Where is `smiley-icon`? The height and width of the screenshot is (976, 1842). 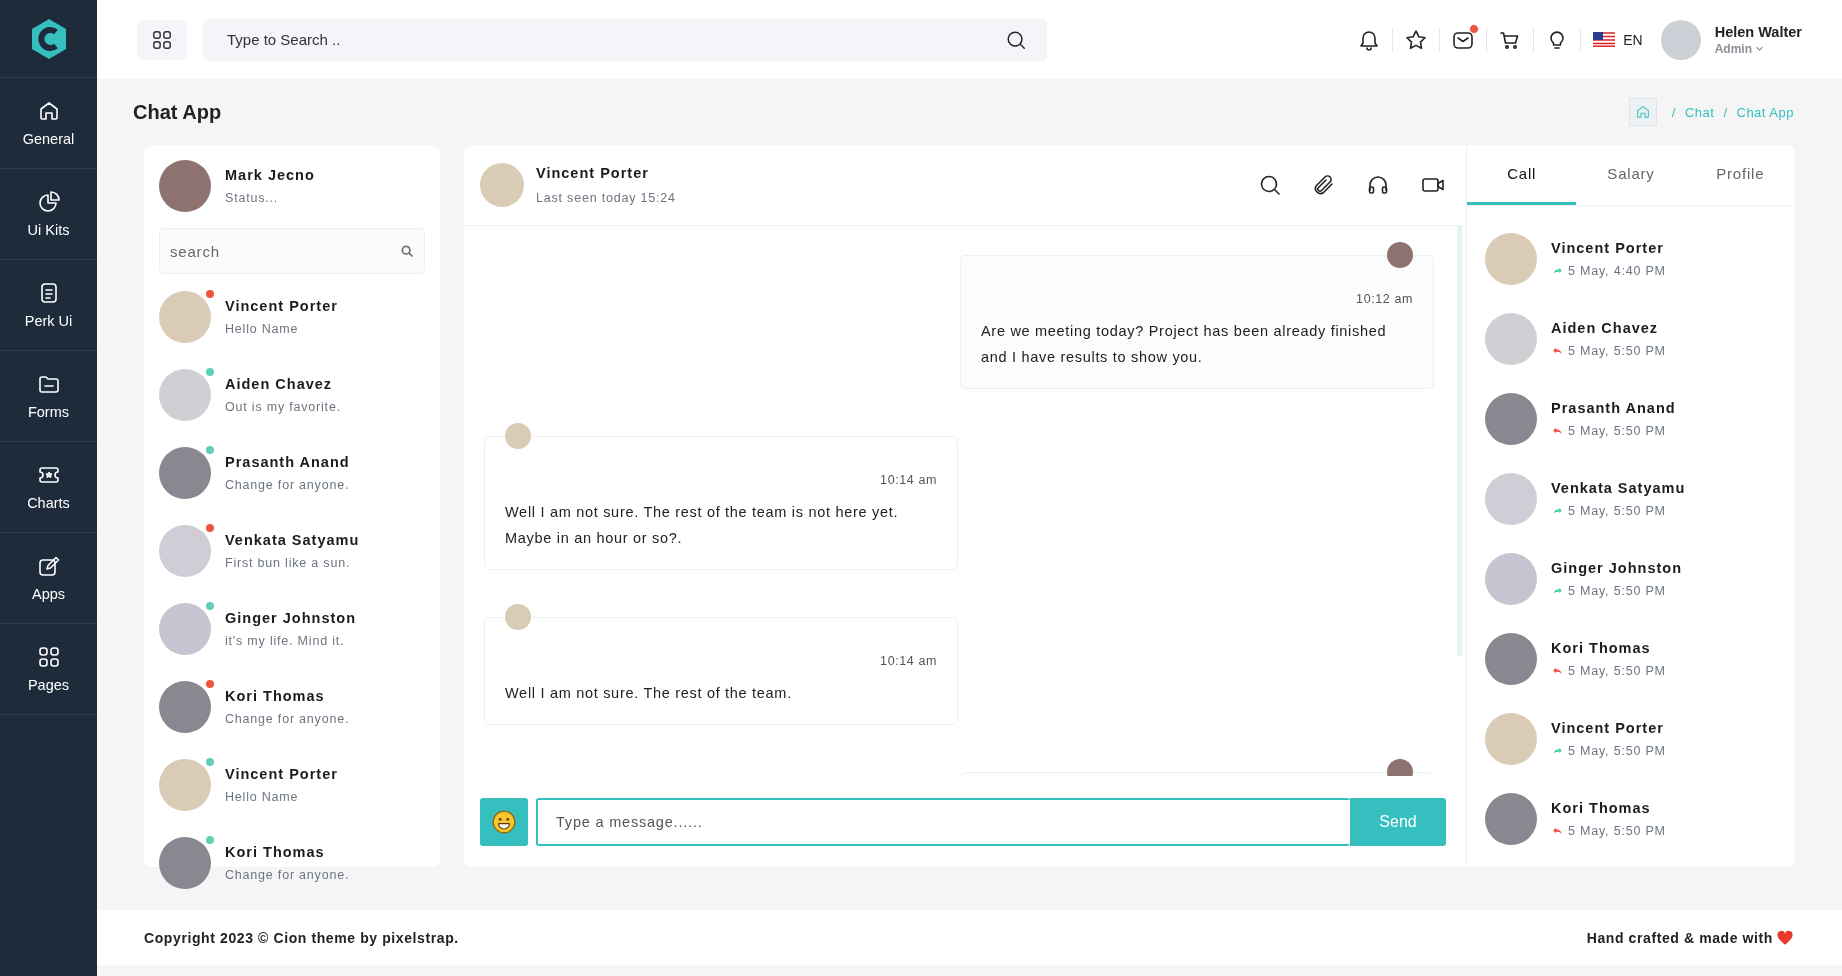
smiley-icon is located at coordinates (504, 821).